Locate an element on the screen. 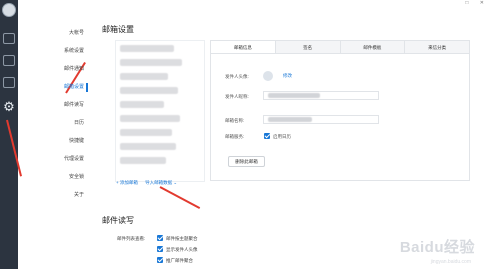  delete-mailbox-button: 删除此邮箱 is located at coordinates (246, 161).